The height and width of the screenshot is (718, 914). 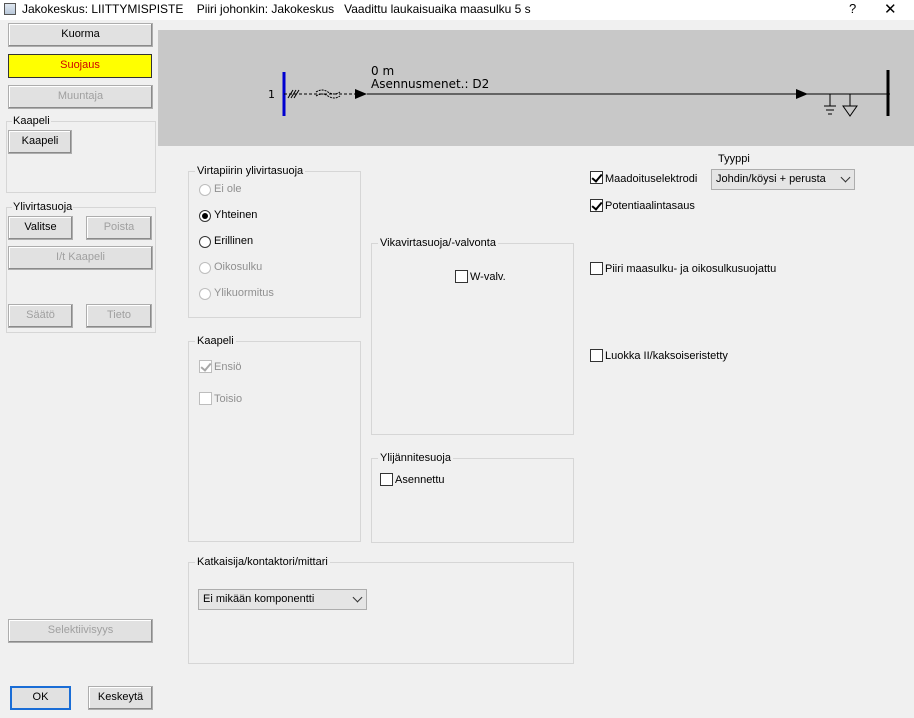 I want to click on radio-erillinen-label: Erillinen, so click(x=234, y=241).